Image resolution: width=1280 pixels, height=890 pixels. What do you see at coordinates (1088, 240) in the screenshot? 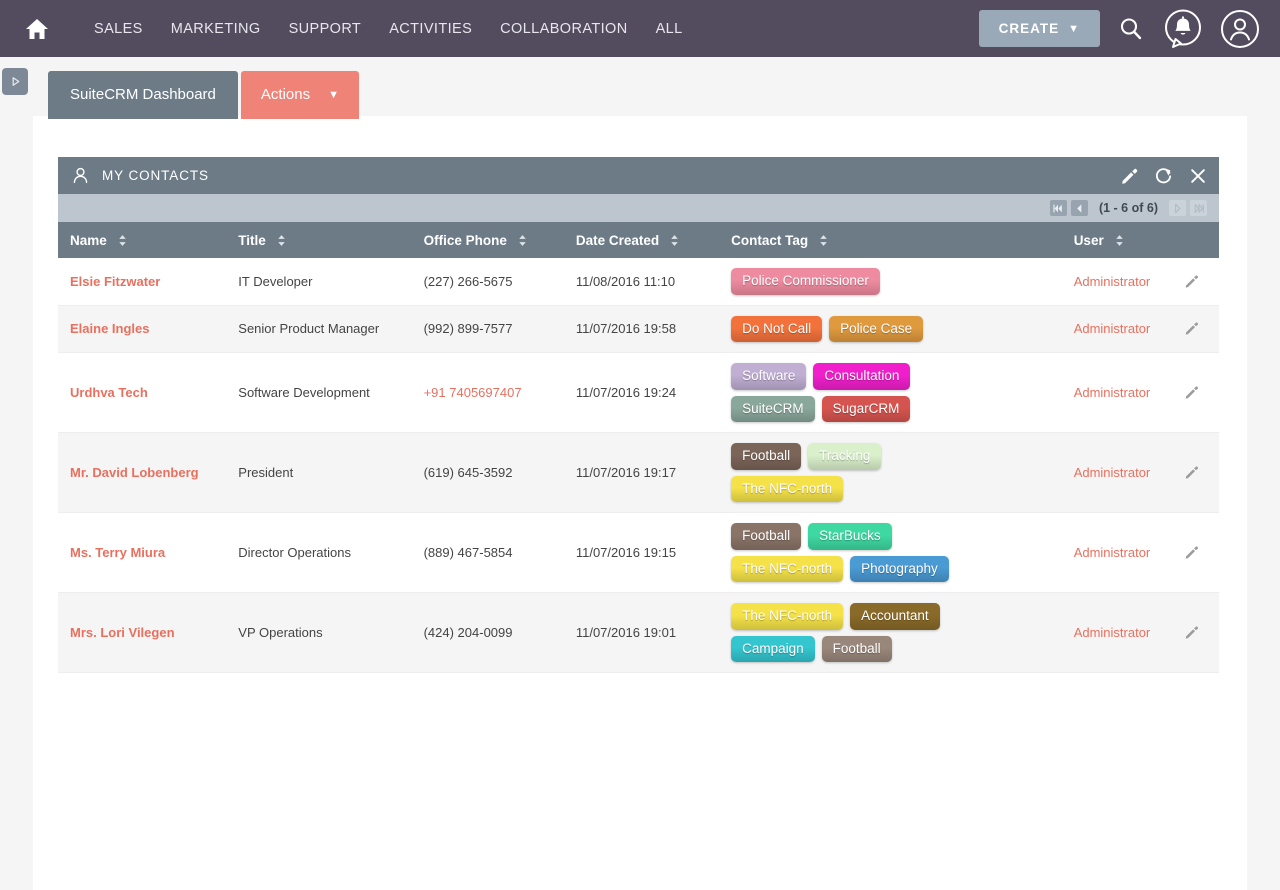
I see `column-header-label: User` at bounding box center [1088, 240].